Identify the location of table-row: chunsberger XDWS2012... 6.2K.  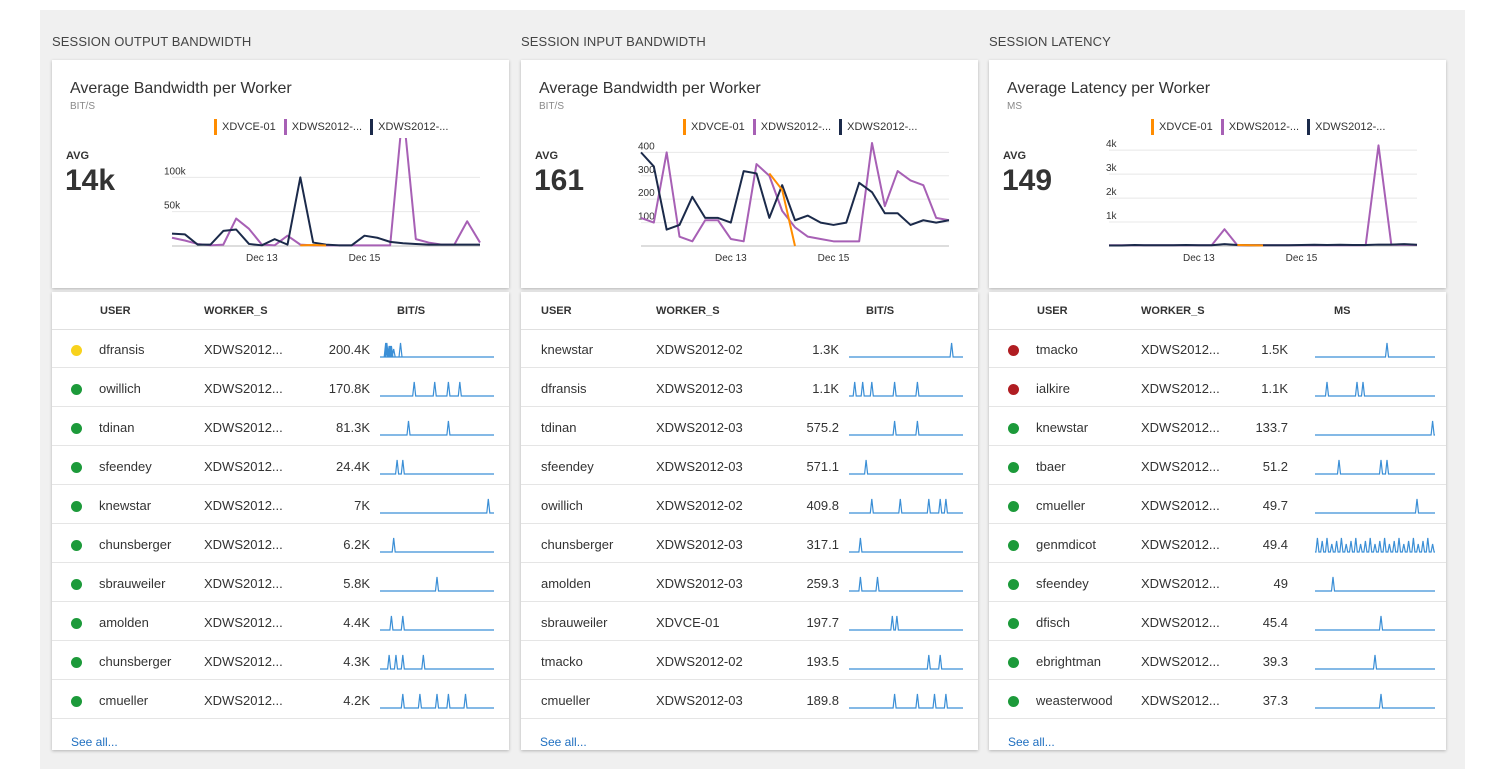
(280, 544).